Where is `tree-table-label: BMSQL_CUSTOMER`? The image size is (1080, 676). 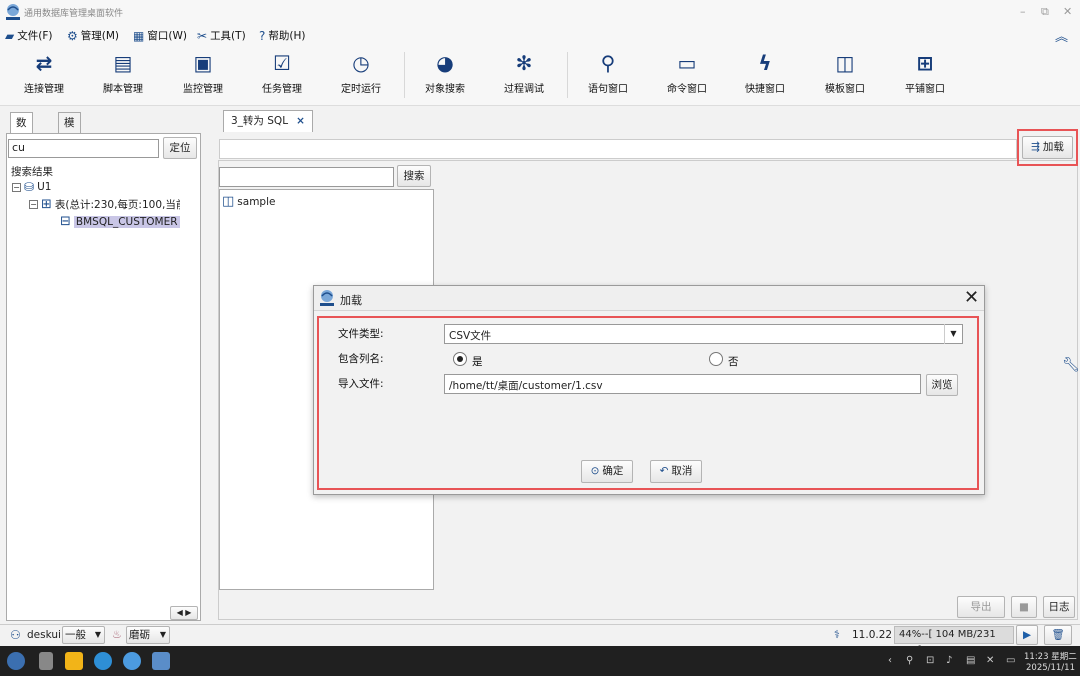 tree-table-label: BMSQL_CUSTOMER is located at coordinates (126, 221).